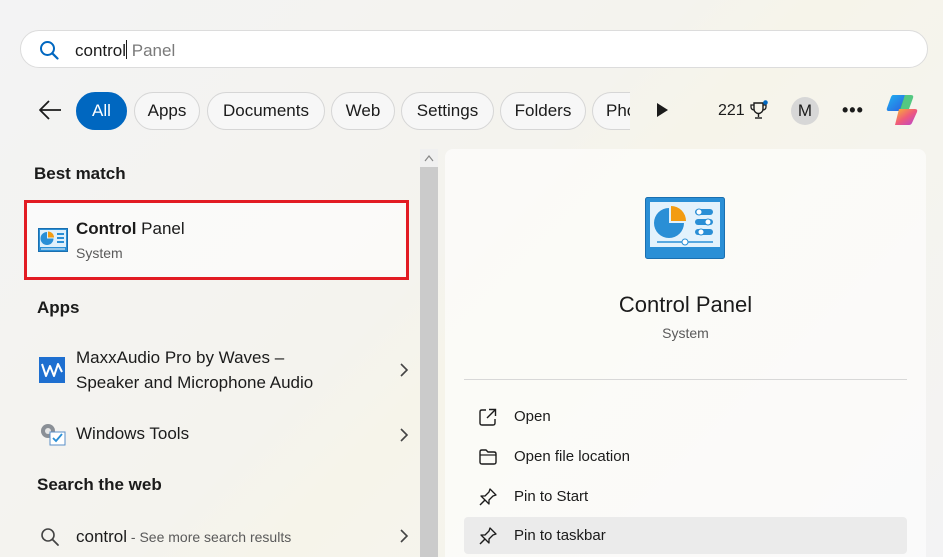  I want to click on copilot-icon, so click(902, 110).